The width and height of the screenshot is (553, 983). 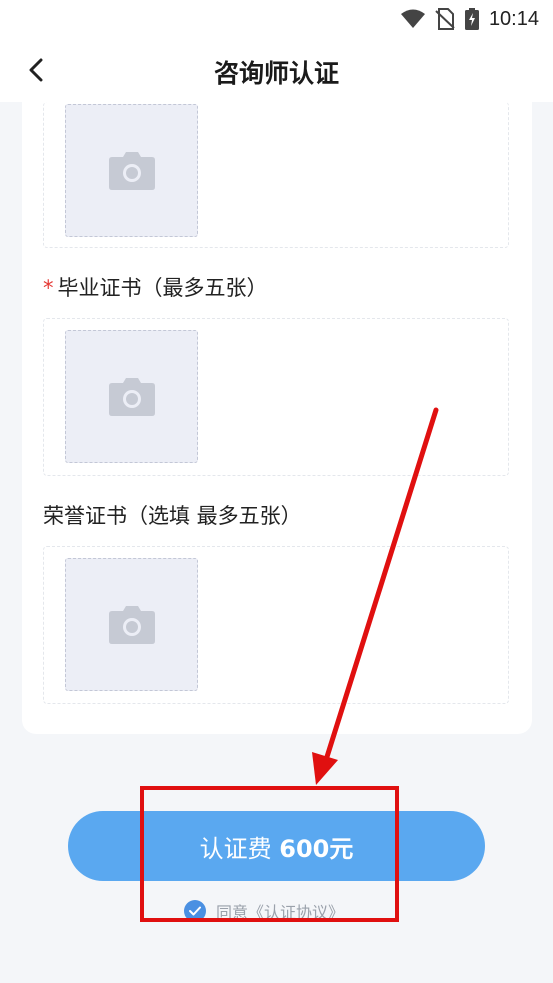 I want to click on battery-charging-icon, so click(x=471, y=19).